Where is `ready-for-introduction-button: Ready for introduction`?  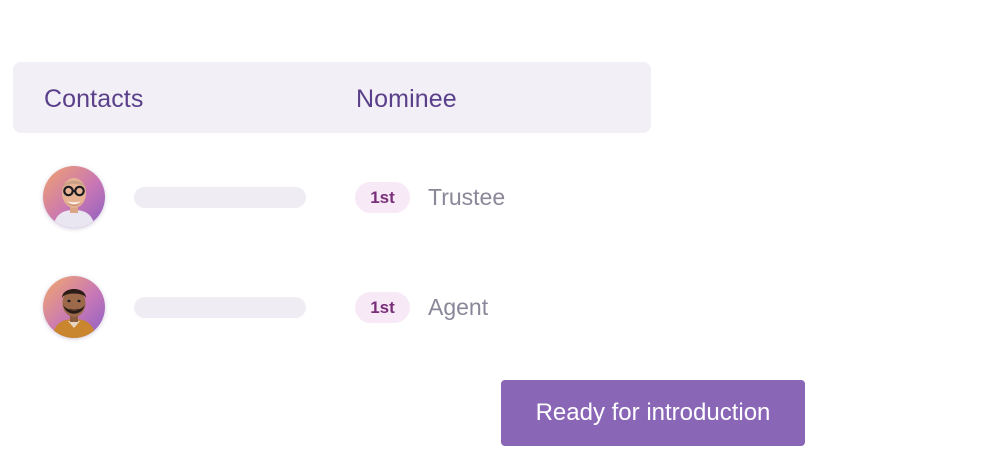 ready-for-introduction-button: Ready for introduction is located at coordinates (653, 413).